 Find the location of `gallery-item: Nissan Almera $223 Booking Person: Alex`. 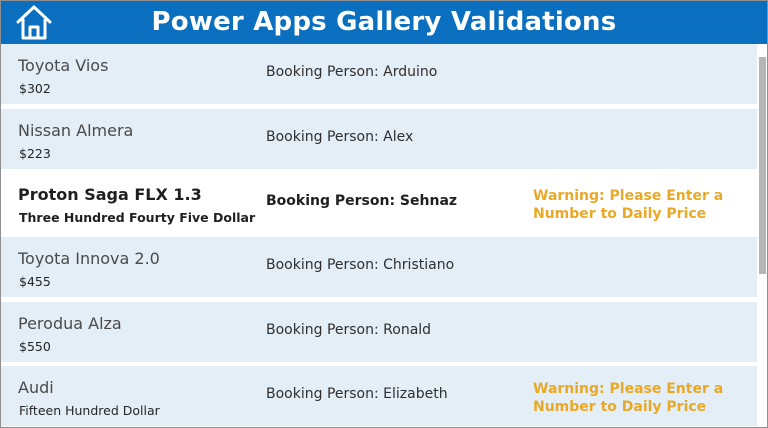

gallery-item: Nissan Almera $223 Booking Person: Alex is located at coordinates (379, 139).